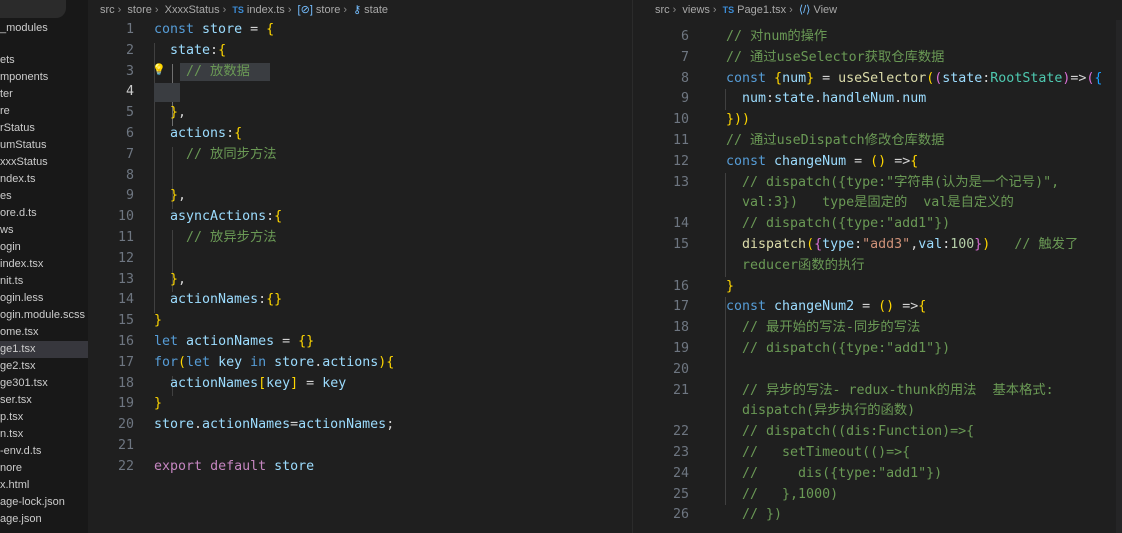  Describe the element at coordinates (190, 51) in the screenshot. I see `code-line: state:{` at that location.